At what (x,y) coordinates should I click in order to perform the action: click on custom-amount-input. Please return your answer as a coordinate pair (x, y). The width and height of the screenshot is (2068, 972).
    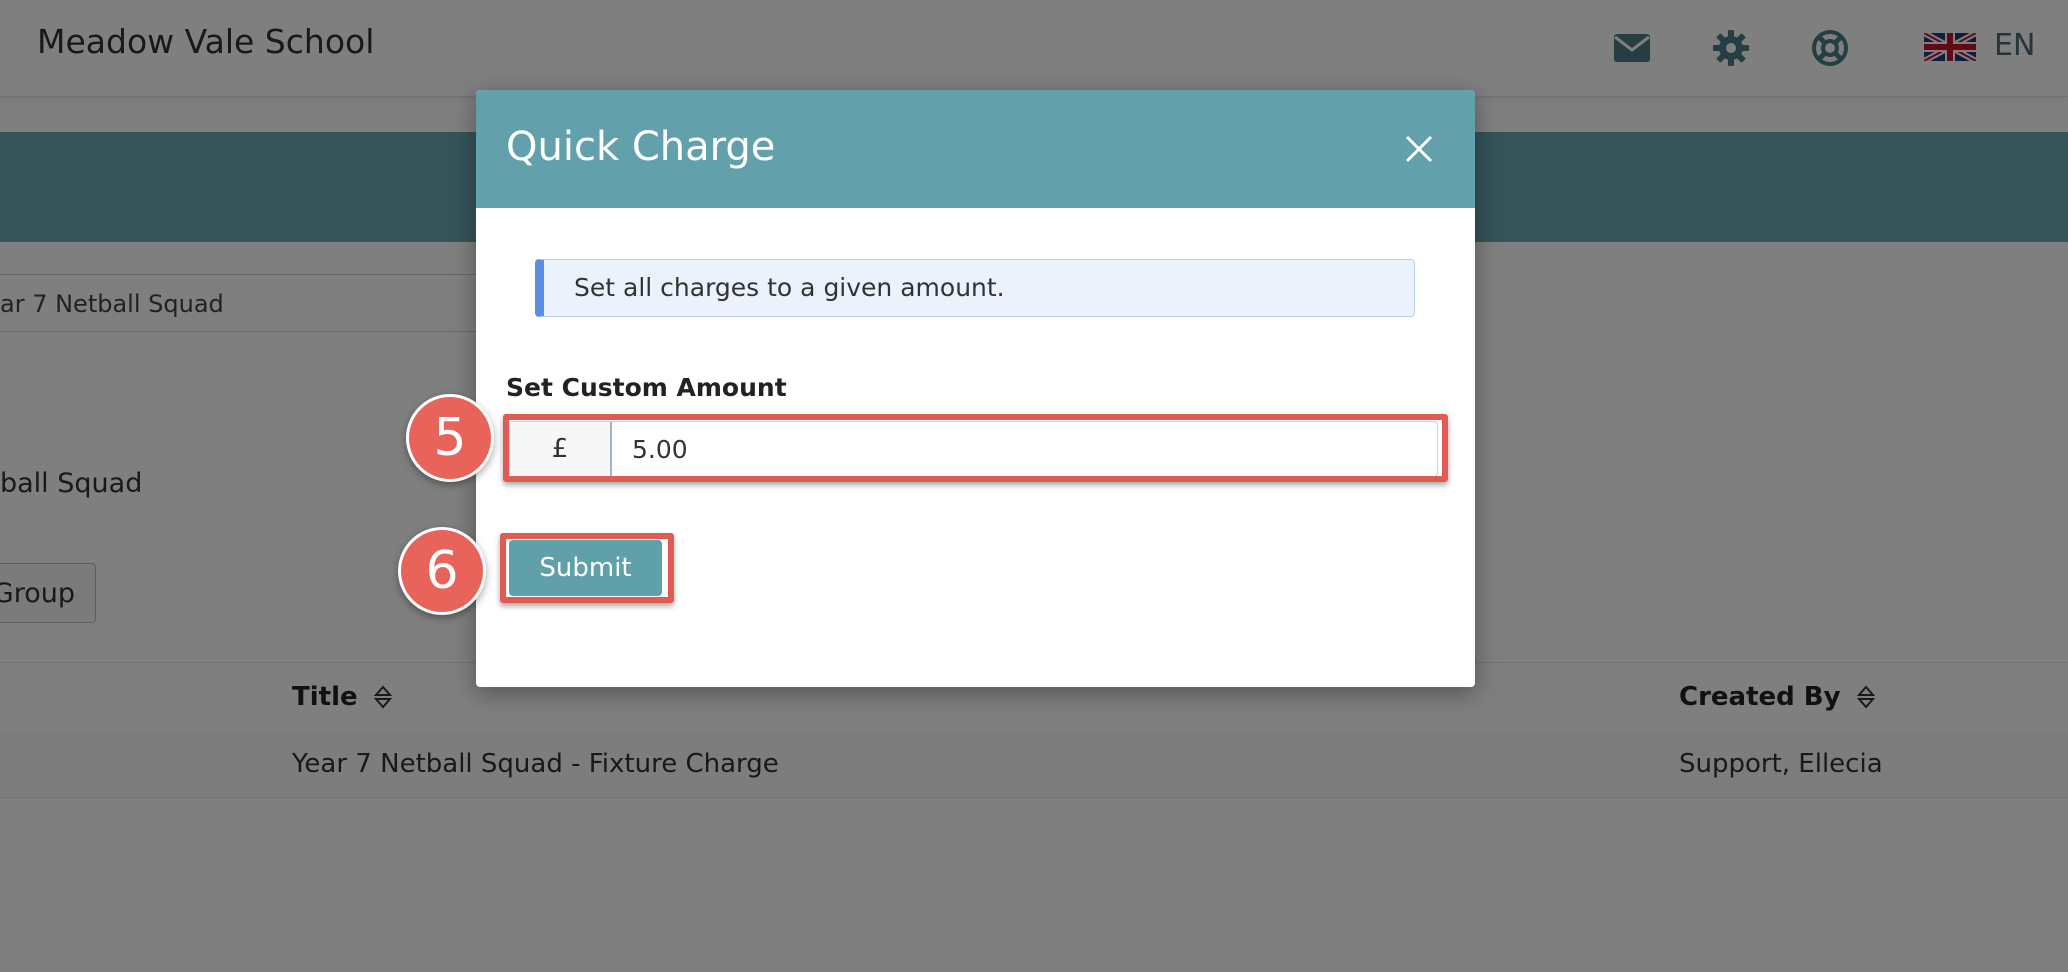
    Looking at the image, I should click on (1024, 449).